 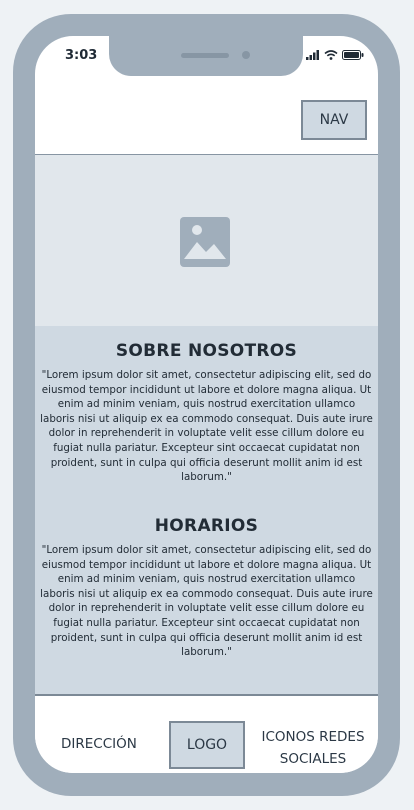 I want to click on notch, so click(x=206, y=56).